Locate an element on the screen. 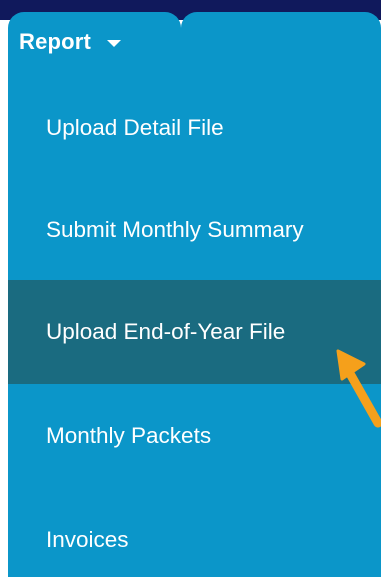 The image size is (381, 577). adjacent-tab is located at coordinates (281, 42).